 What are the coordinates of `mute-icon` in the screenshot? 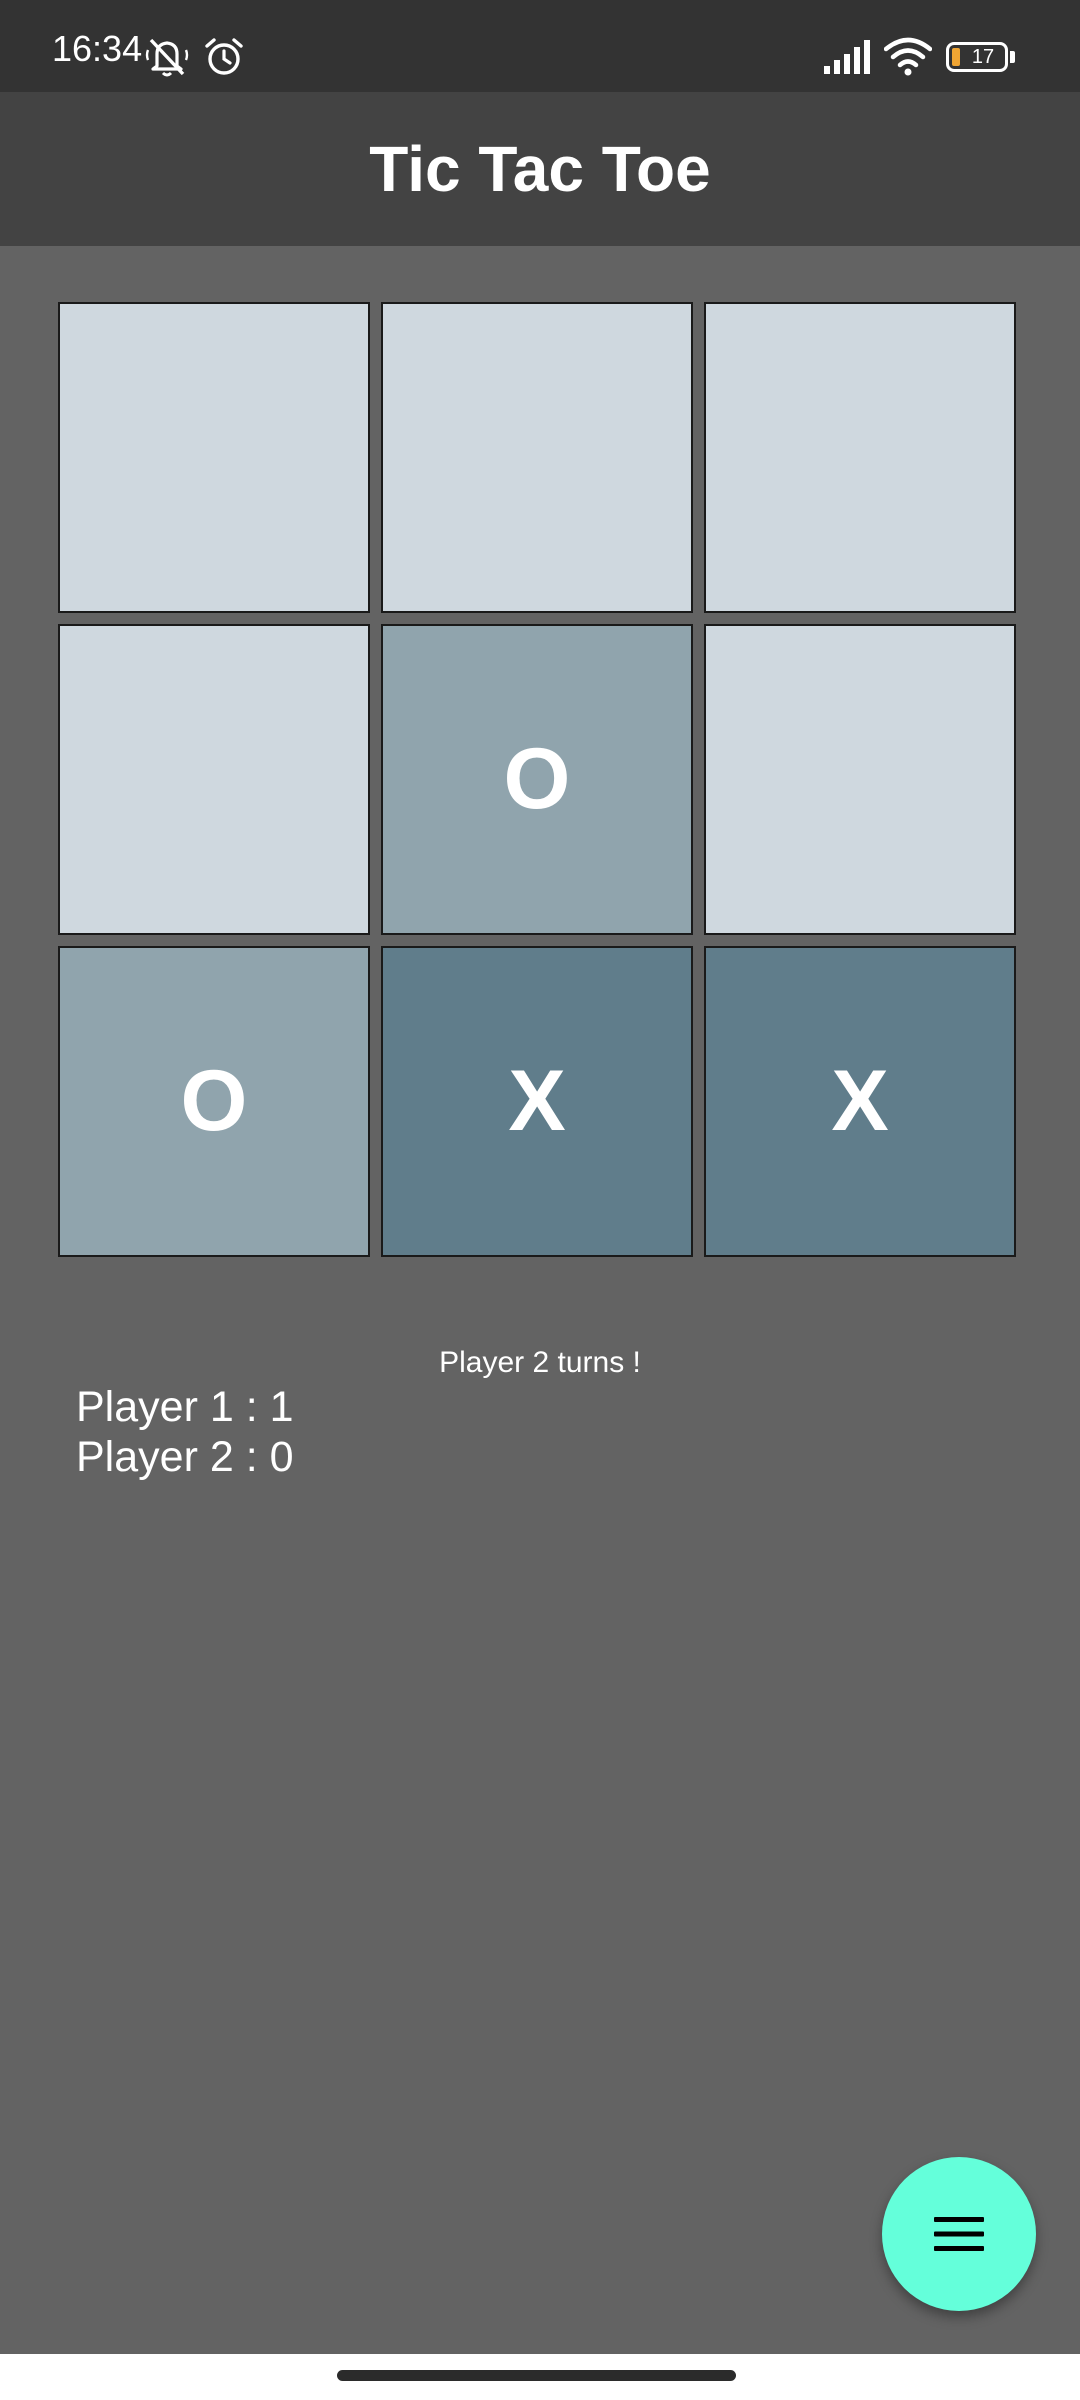 It's located at (167, 57).